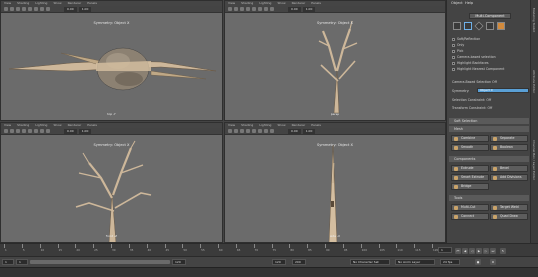 Image resolution: width=538 pixels, height=277 pixels. Describe the element at coordinates (60, 250) in the screenshot. I see `time-tick-label: 15` at that location.